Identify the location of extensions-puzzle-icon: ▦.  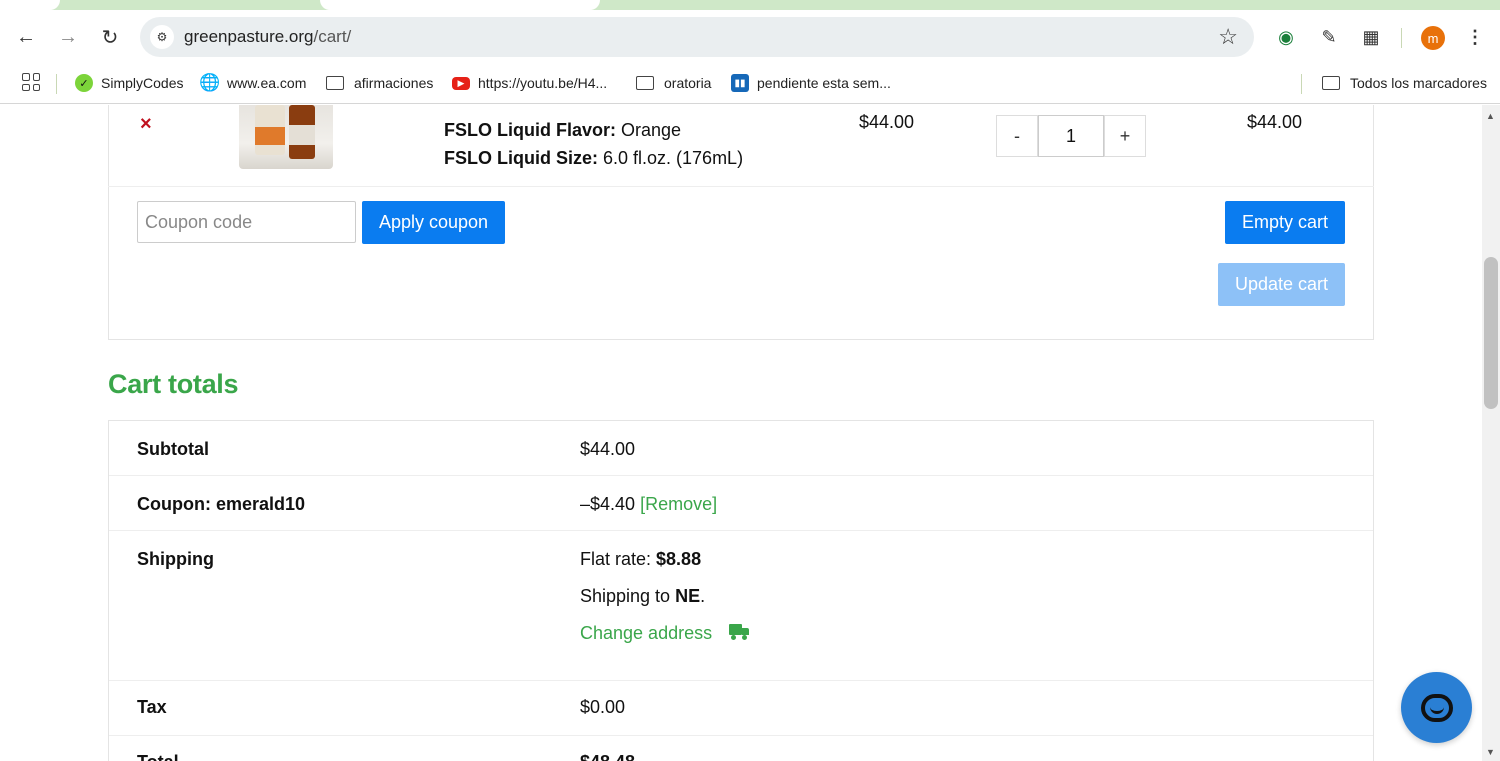
(1371, 37).